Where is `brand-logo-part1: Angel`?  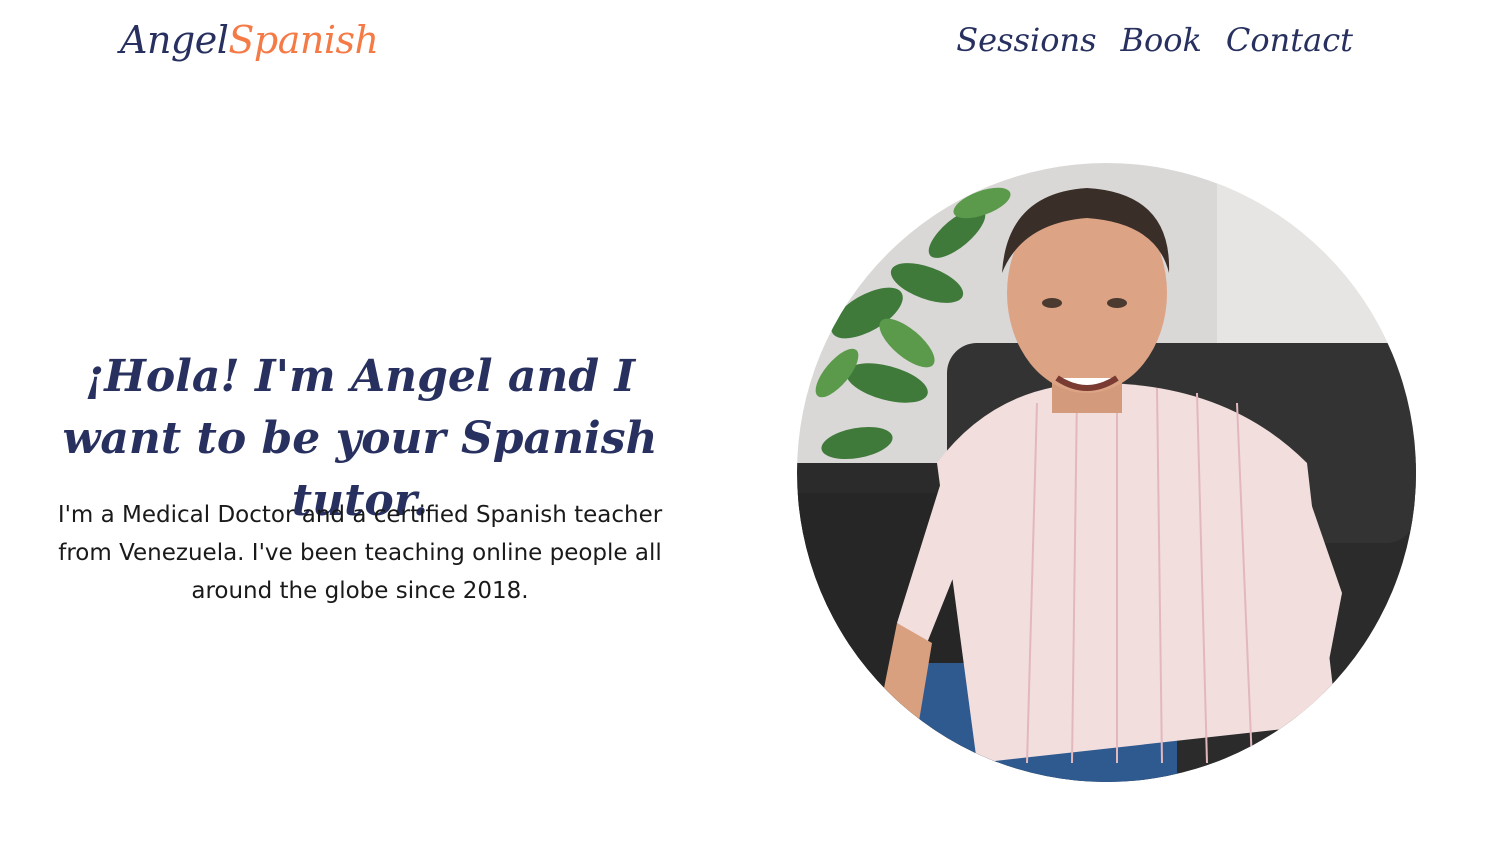 brand-logo-part1: Angel is located at coordinates (174, 40).